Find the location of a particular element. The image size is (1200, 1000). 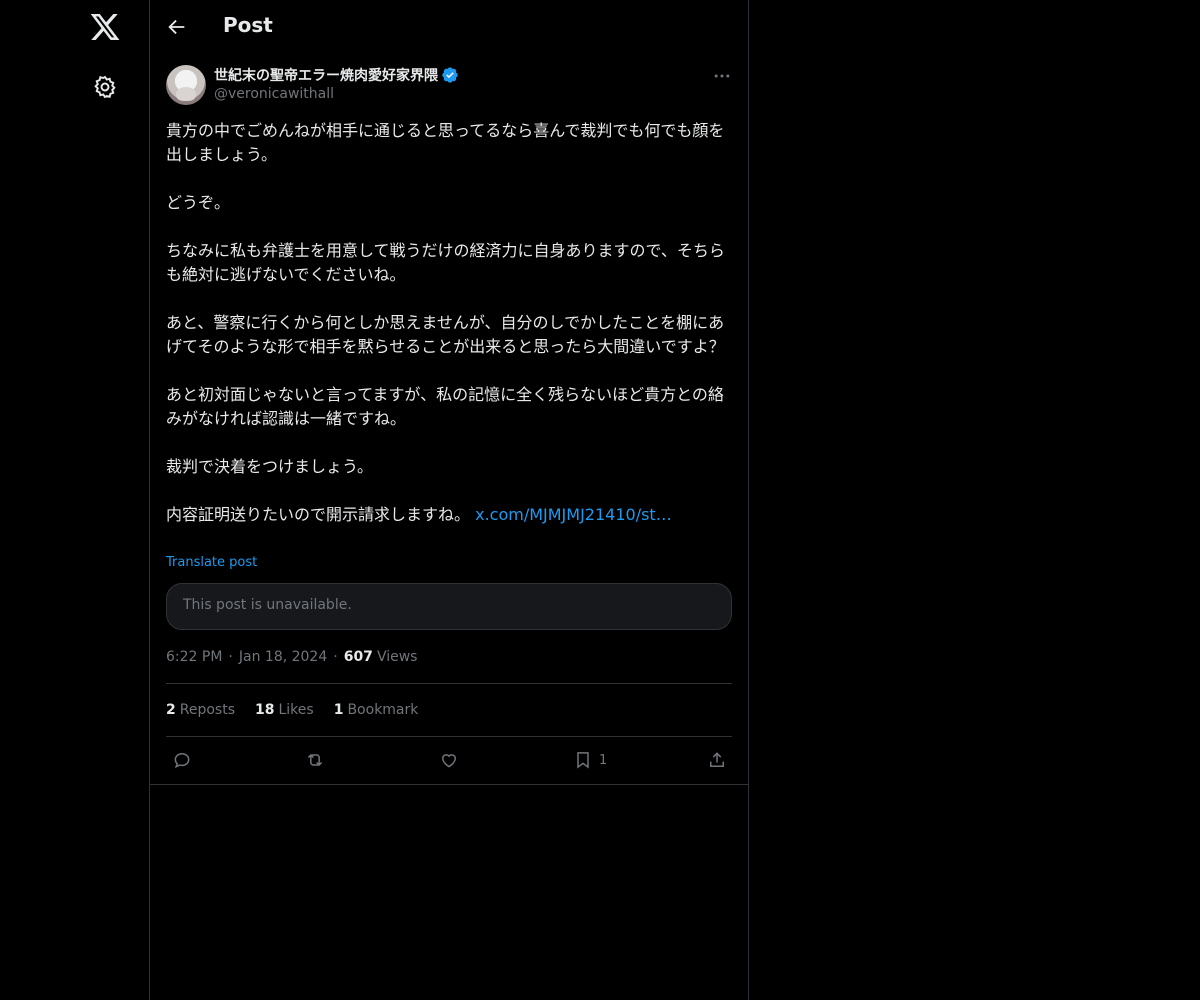

post-meta: 6:22 PM · Jan 18, 2024 · 607 Views is located at coordinates (291, 657).